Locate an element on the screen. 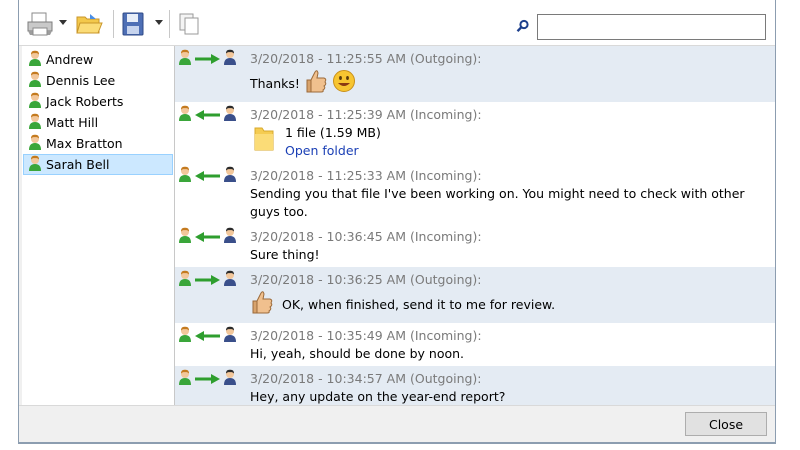 The width and height of the screenshot is (800, 450). contact-item: Jack Roberts is located at coordinates (98, 101).